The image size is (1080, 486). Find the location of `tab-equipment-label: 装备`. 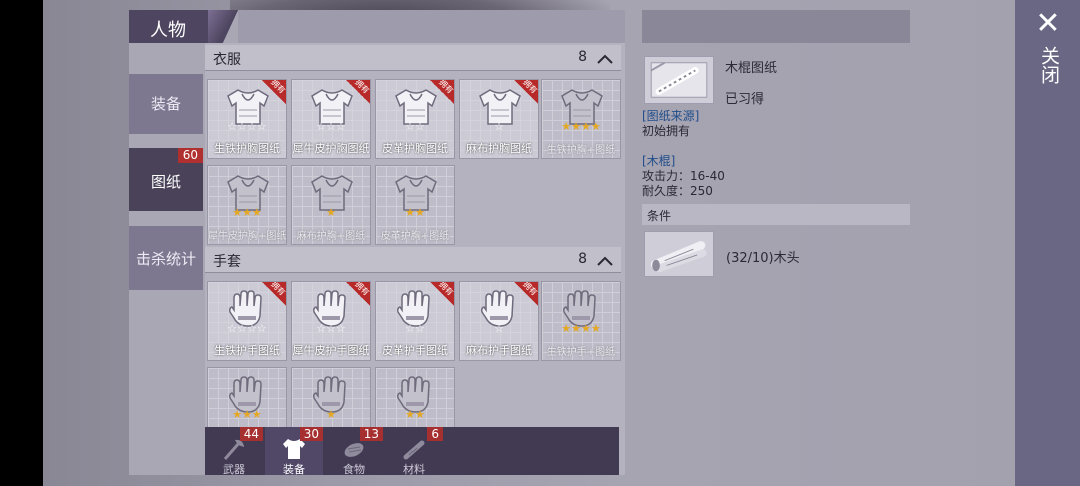

tab-equipment-label: 装备 is located at coordinates (165, 104).